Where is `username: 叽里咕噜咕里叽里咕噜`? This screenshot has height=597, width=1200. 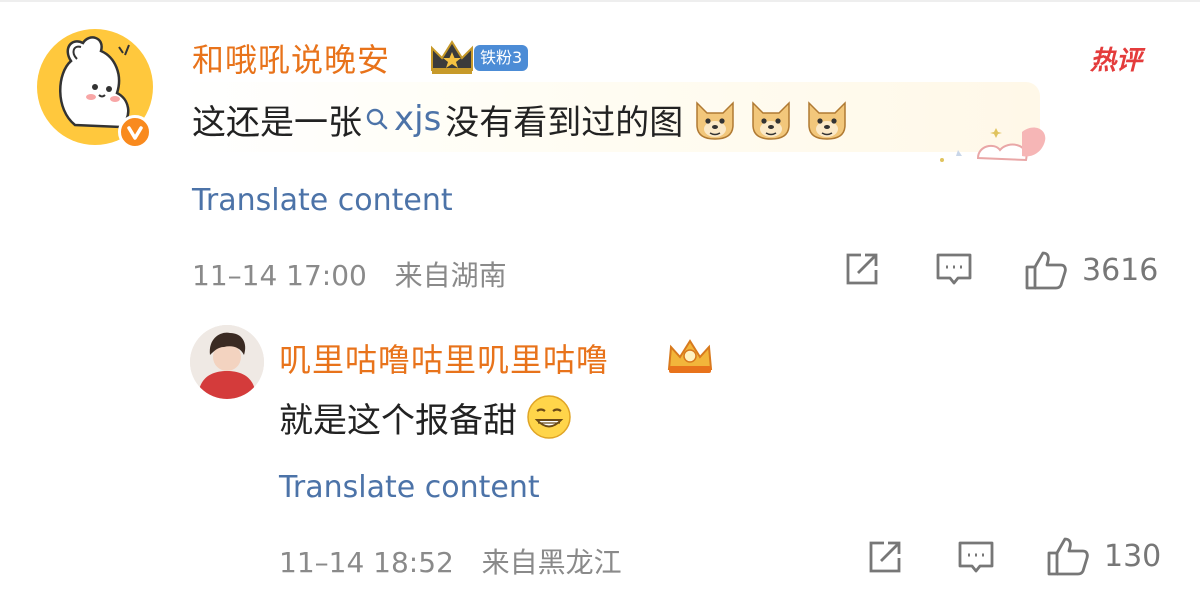
username: 叽里咕噜咕里叽里咕噜 is located at coordinates (444, 358).